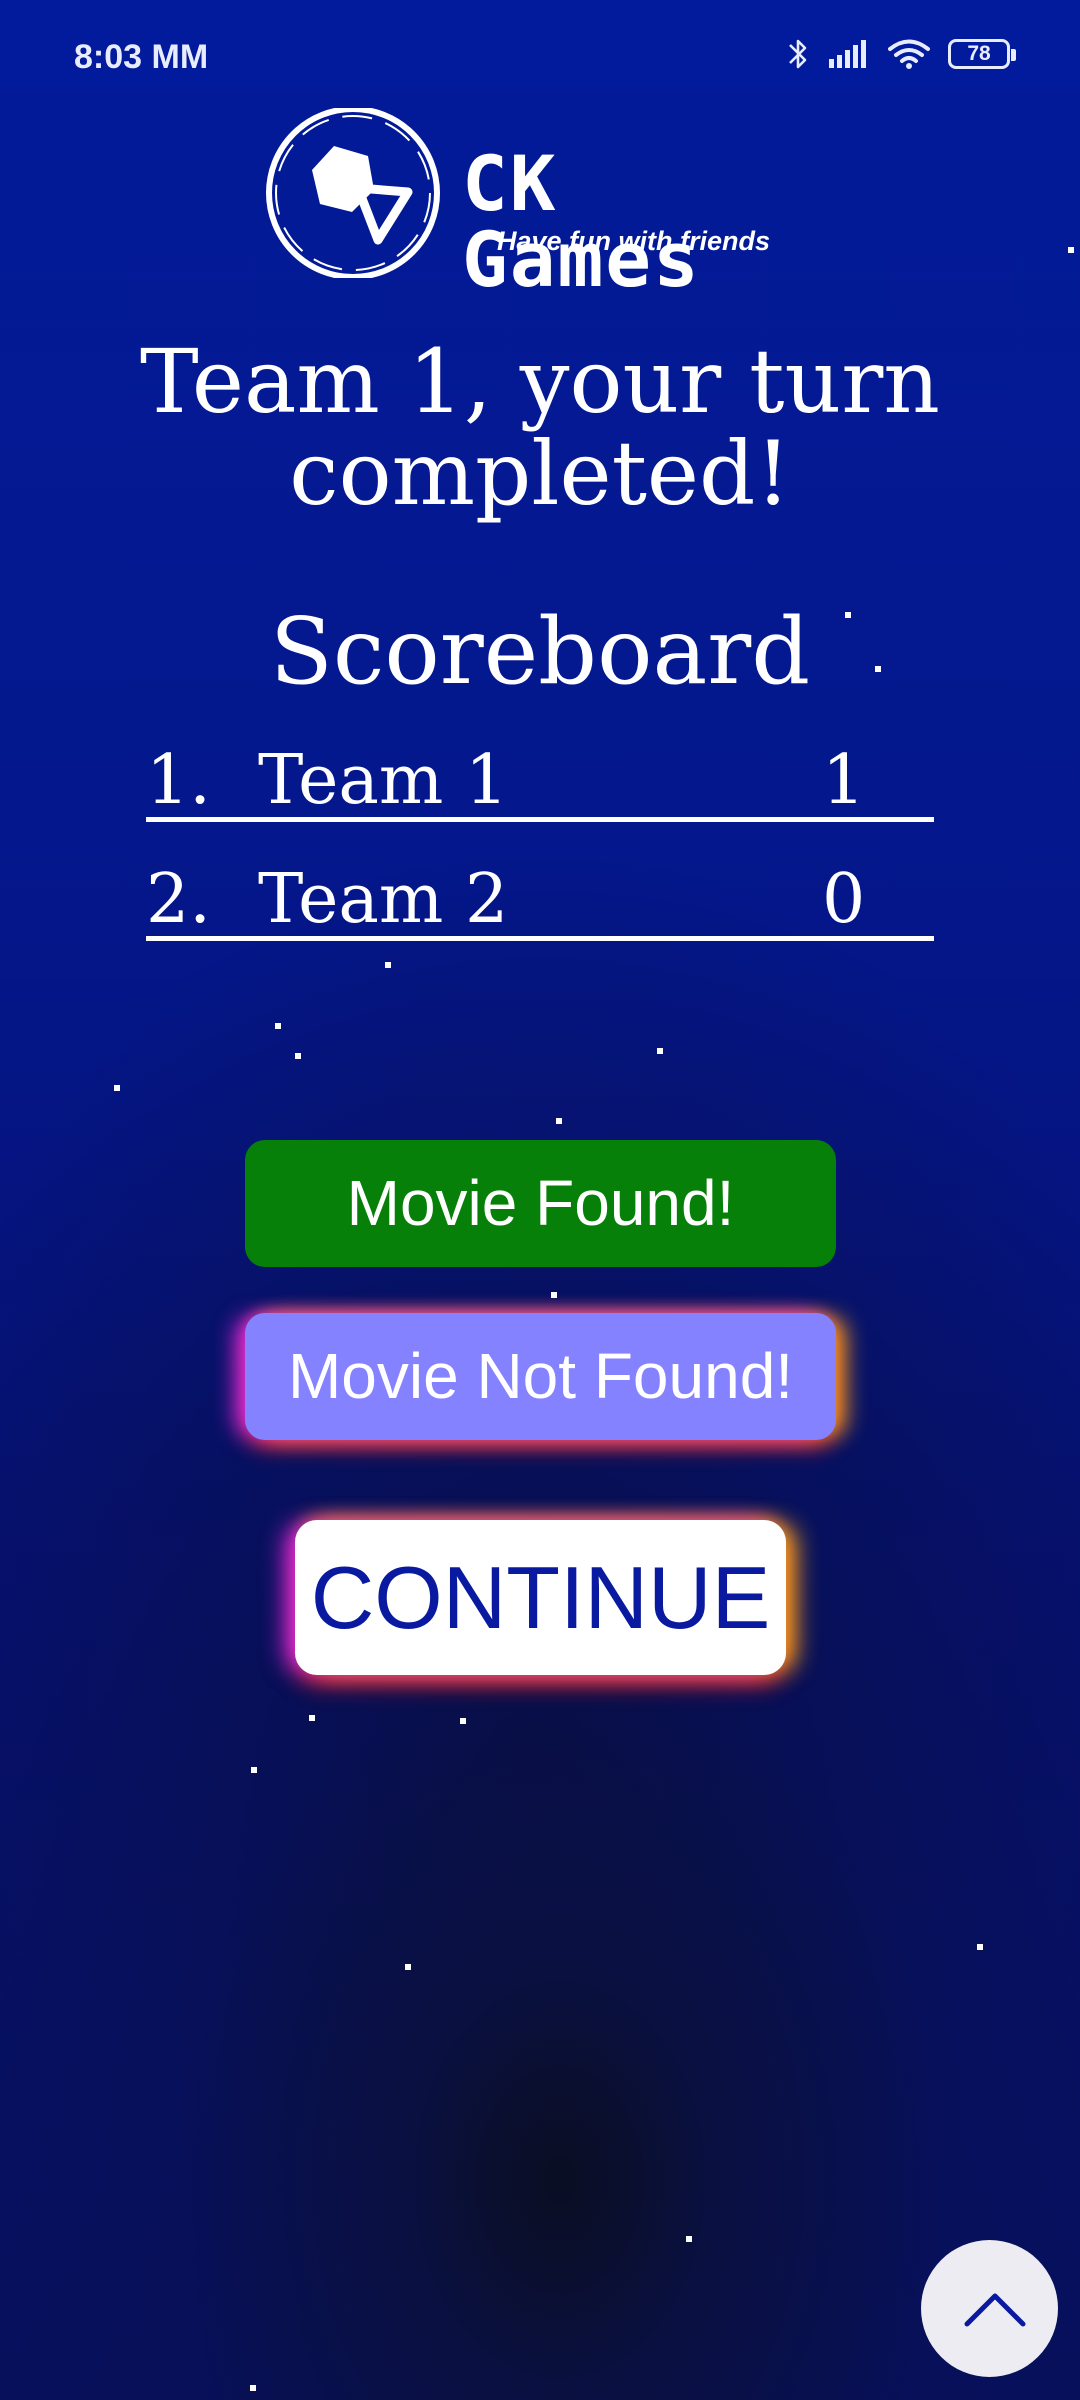 The height and width of the screenshot is (2400, 1080). I want to click on logo-cube-icon, so click(353, 193).